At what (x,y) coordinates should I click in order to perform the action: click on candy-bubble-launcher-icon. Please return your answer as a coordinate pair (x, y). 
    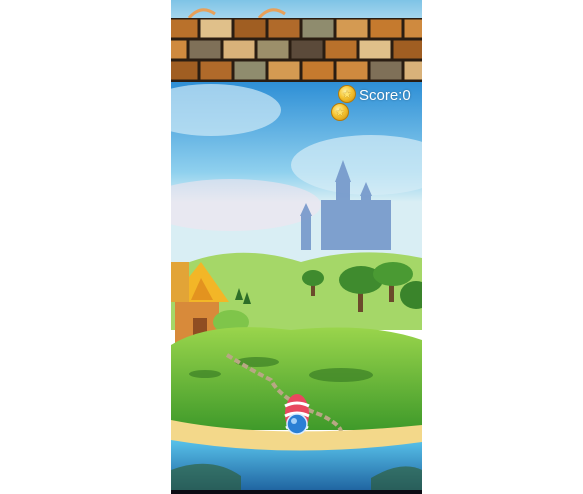
    Looking at the image, I should click on (297, 419).